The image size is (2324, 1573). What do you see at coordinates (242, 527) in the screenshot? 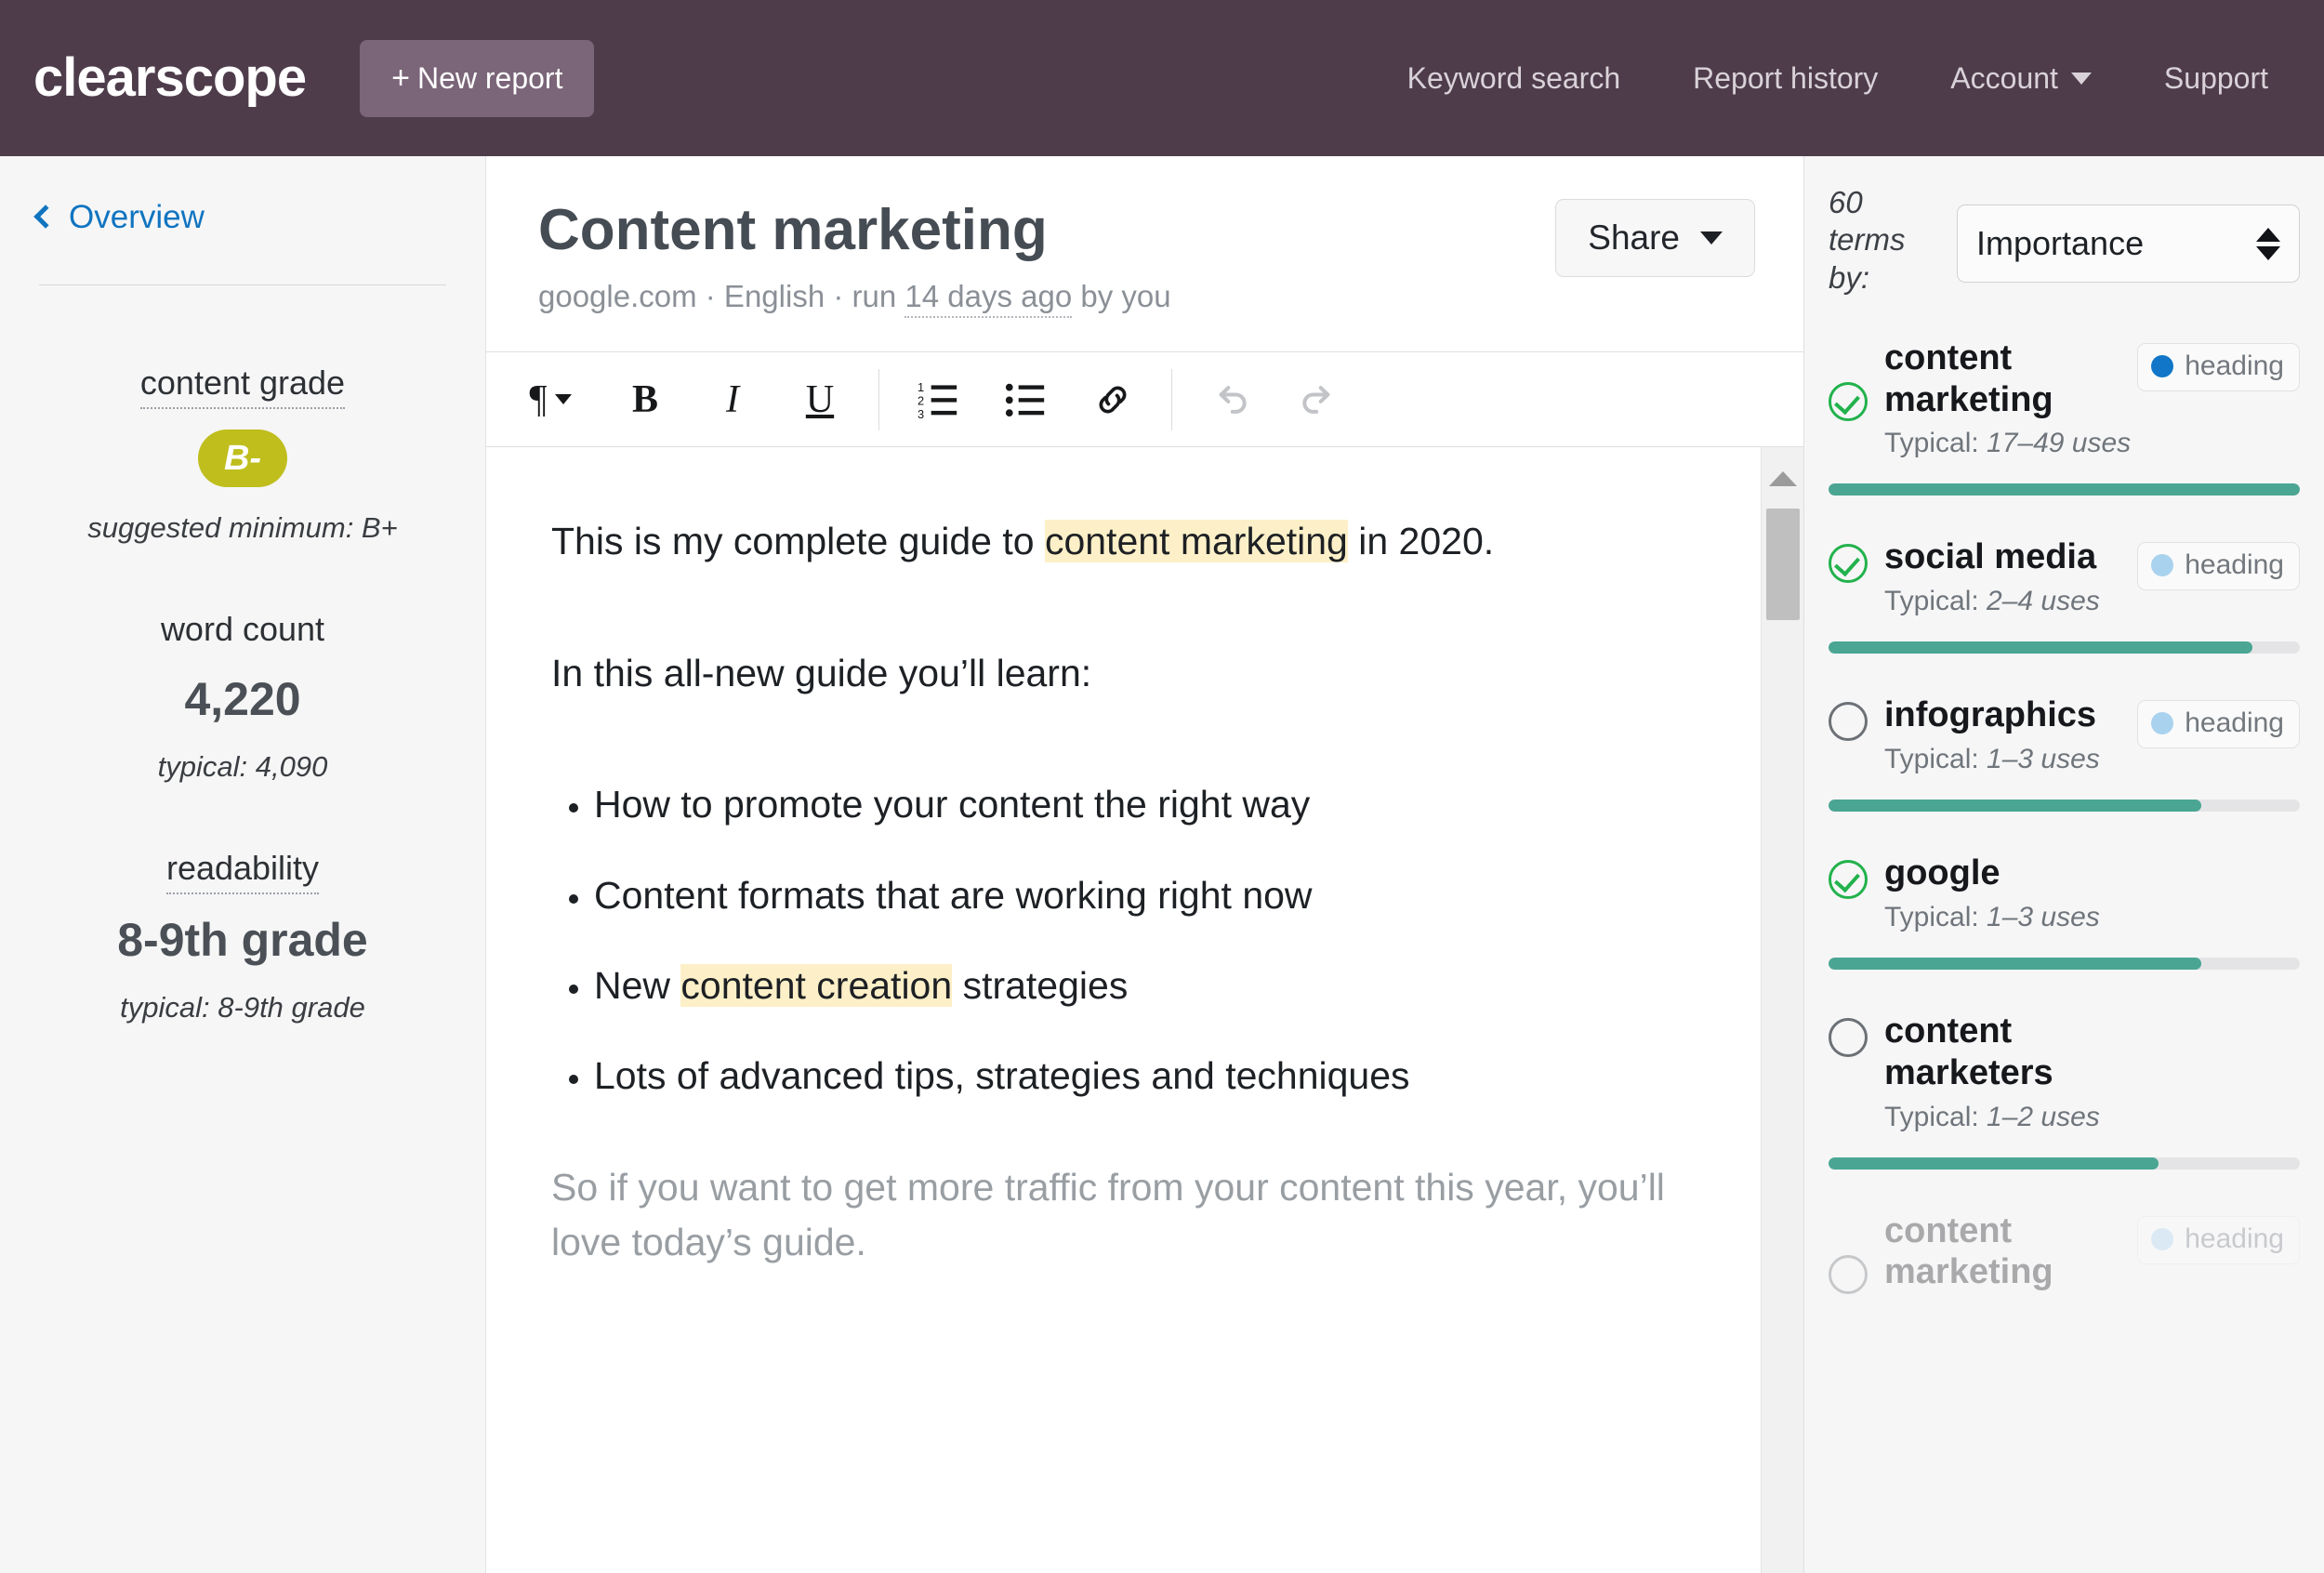
I see `content-grade-suggested: suggested minimum: B+` at bounding box center [242, 527].